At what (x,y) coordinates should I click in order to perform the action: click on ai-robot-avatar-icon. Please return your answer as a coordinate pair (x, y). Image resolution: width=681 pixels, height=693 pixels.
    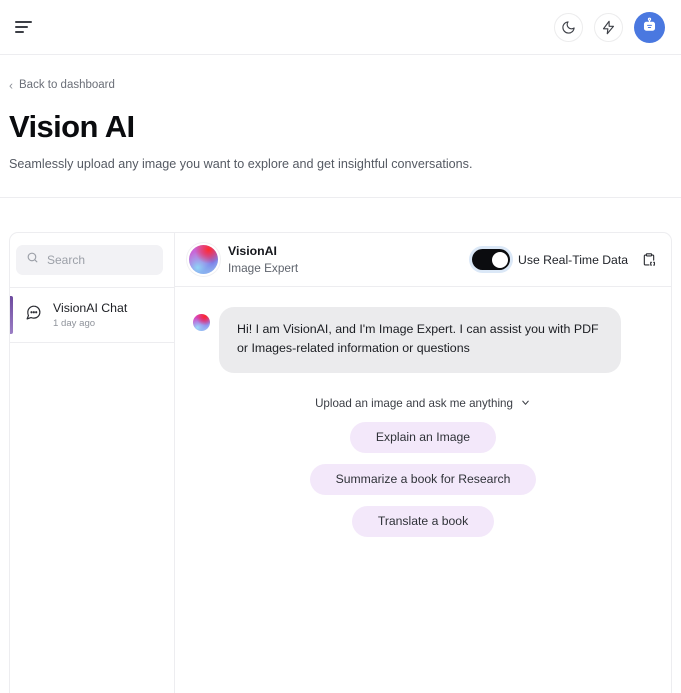
    Looking at the image, I should click on (649, 27).